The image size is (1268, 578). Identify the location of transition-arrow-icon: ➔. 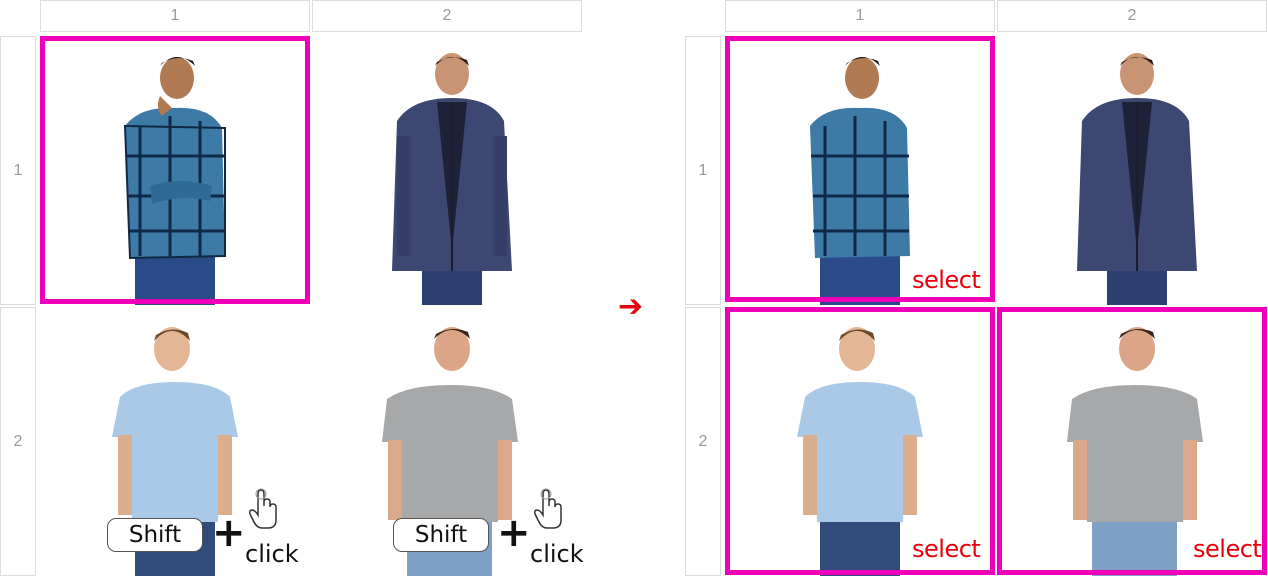
(631, 306).